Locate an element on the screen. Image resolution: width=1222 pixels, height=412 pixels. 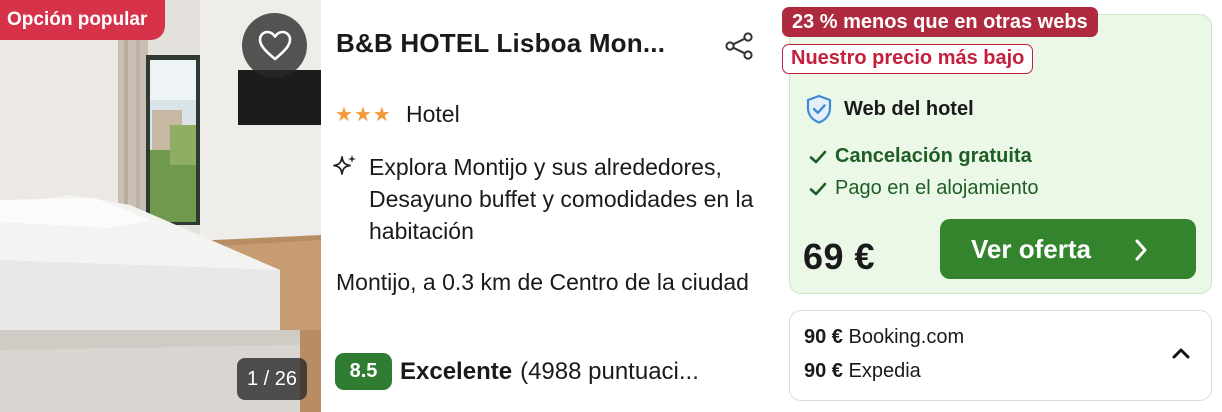
free-cancellation-label: Cancelación gratuita is located at coordinates (933, 156).